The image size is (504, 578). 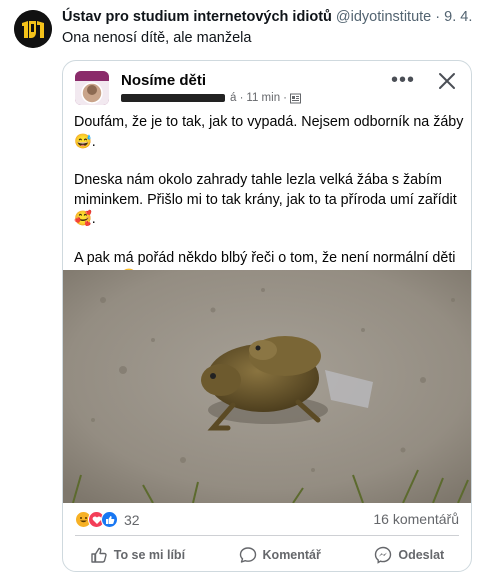 What do you see at coordinates (173, 98) in the screenshot?
I see `redacted-author` at bounding box center [173, 98].